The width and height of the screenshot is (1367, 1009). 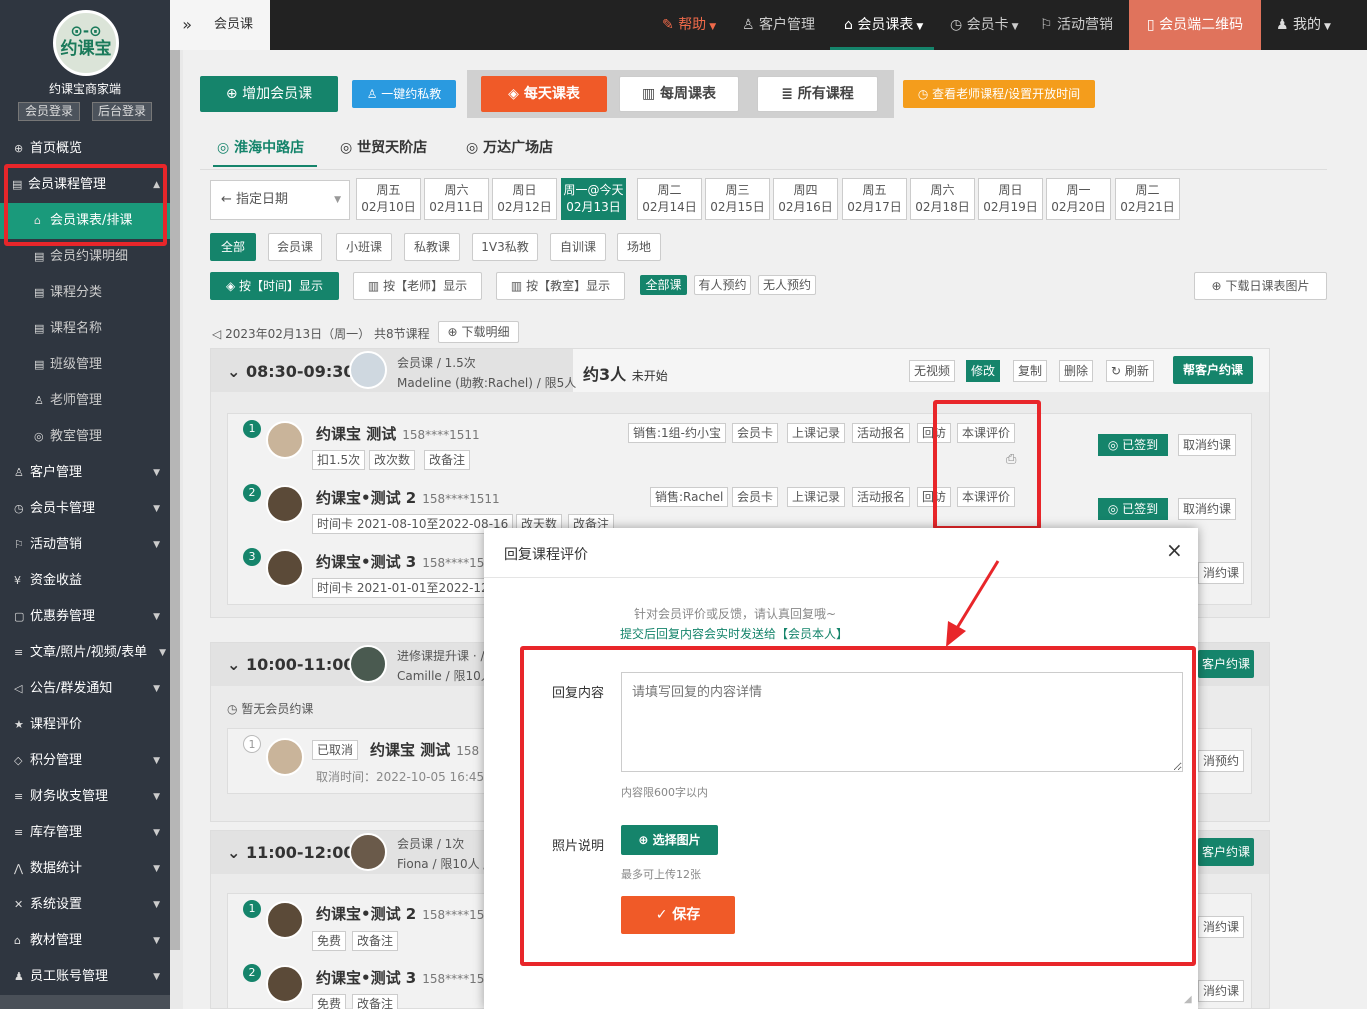 I want to click on date-cell: 周日 02月19日, so click(x=1010, y=199).